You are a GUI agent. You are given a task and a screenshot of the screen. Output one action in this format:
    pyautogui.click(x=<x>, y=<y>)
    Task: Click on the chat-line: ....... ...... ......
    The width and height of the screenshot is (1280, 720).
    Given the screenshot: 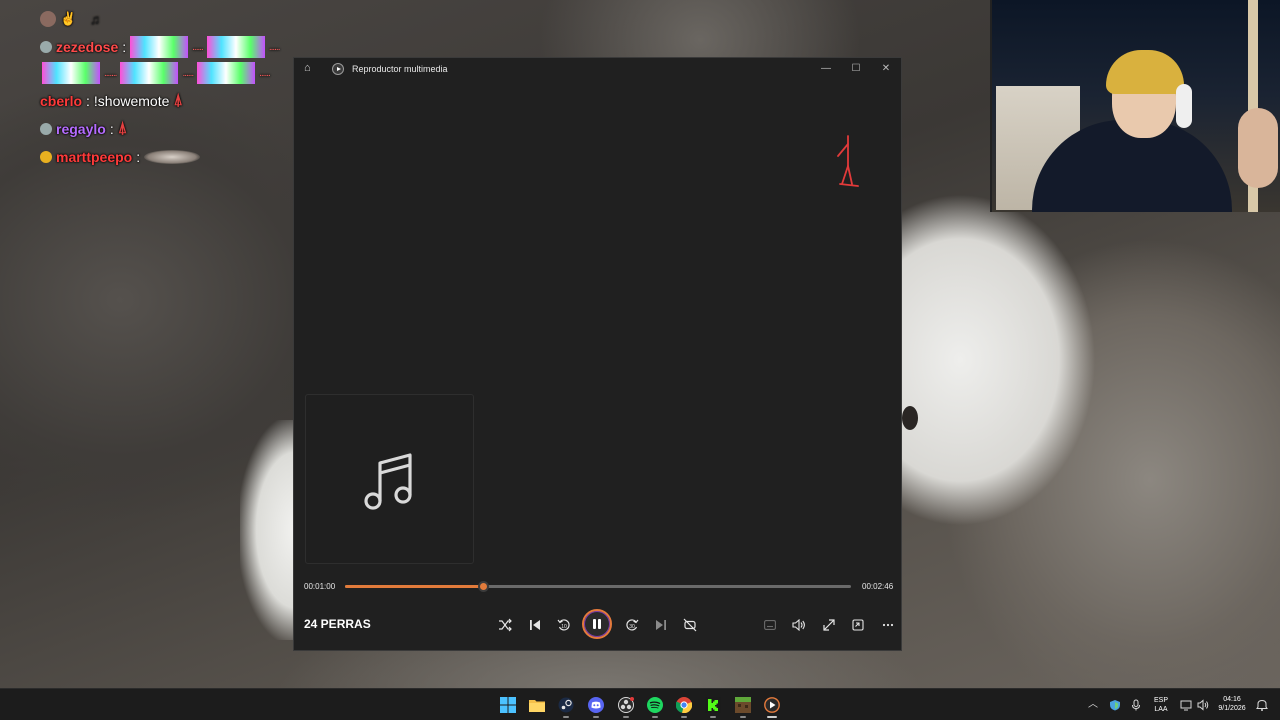 What is the action you would take?
    pyautogui.click(x=156, y=73)
    